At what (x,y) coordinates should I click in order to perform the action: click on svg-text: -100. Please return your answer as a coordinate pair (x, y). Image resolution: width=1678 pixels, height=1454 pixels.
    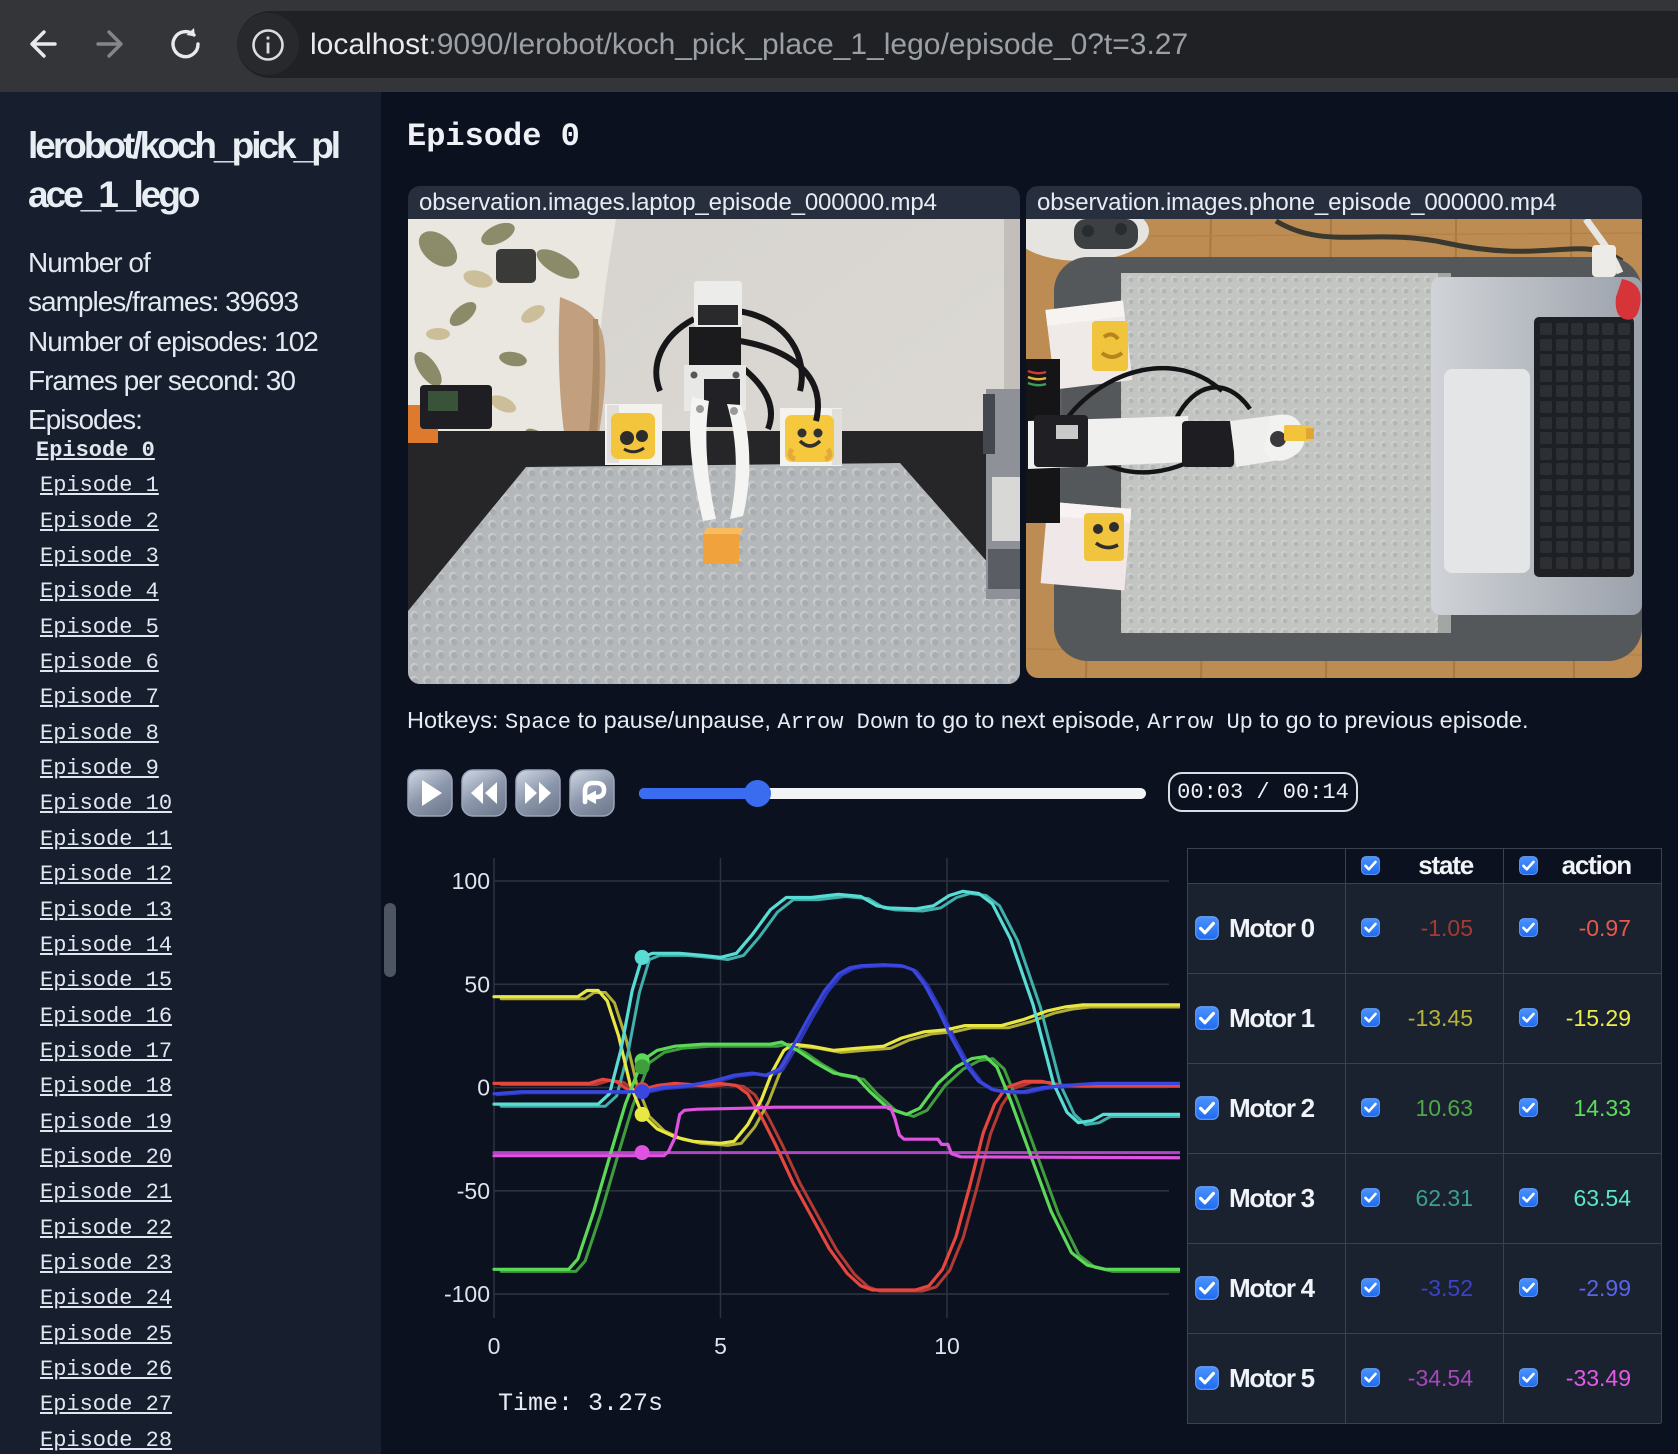
    Looking at the image, I should click on (467, 1294).